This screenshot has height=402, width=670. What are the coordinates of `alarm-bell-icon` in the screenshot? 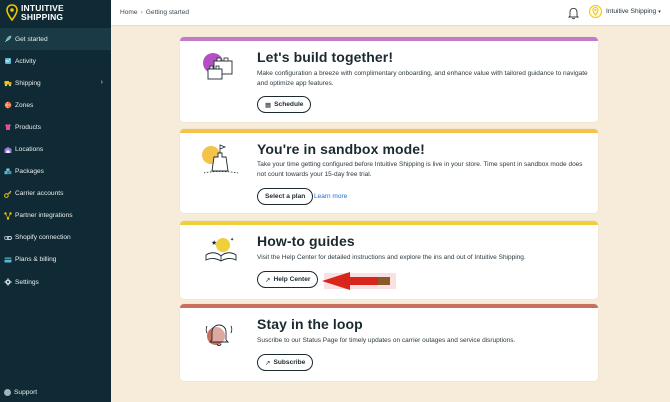 It's located at (219, 335).